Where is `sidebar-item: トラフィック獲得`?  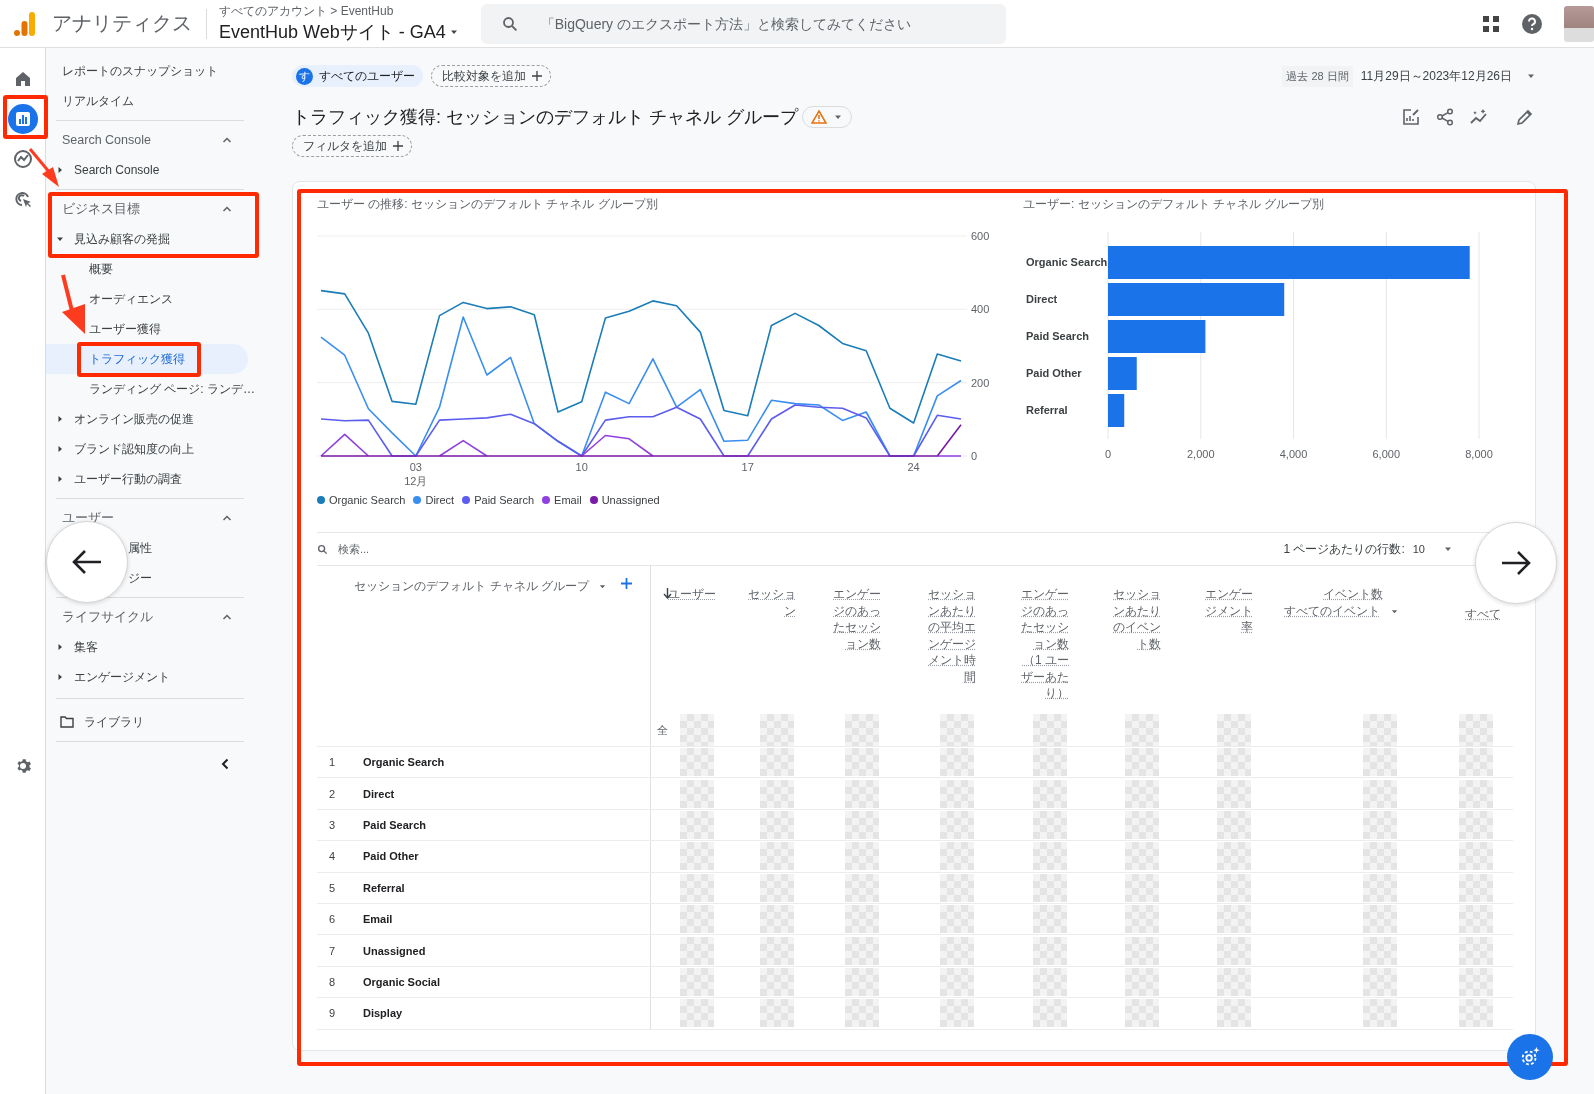 sidebar-item: トラフィック獲得 is located at coordinates (147, 359).